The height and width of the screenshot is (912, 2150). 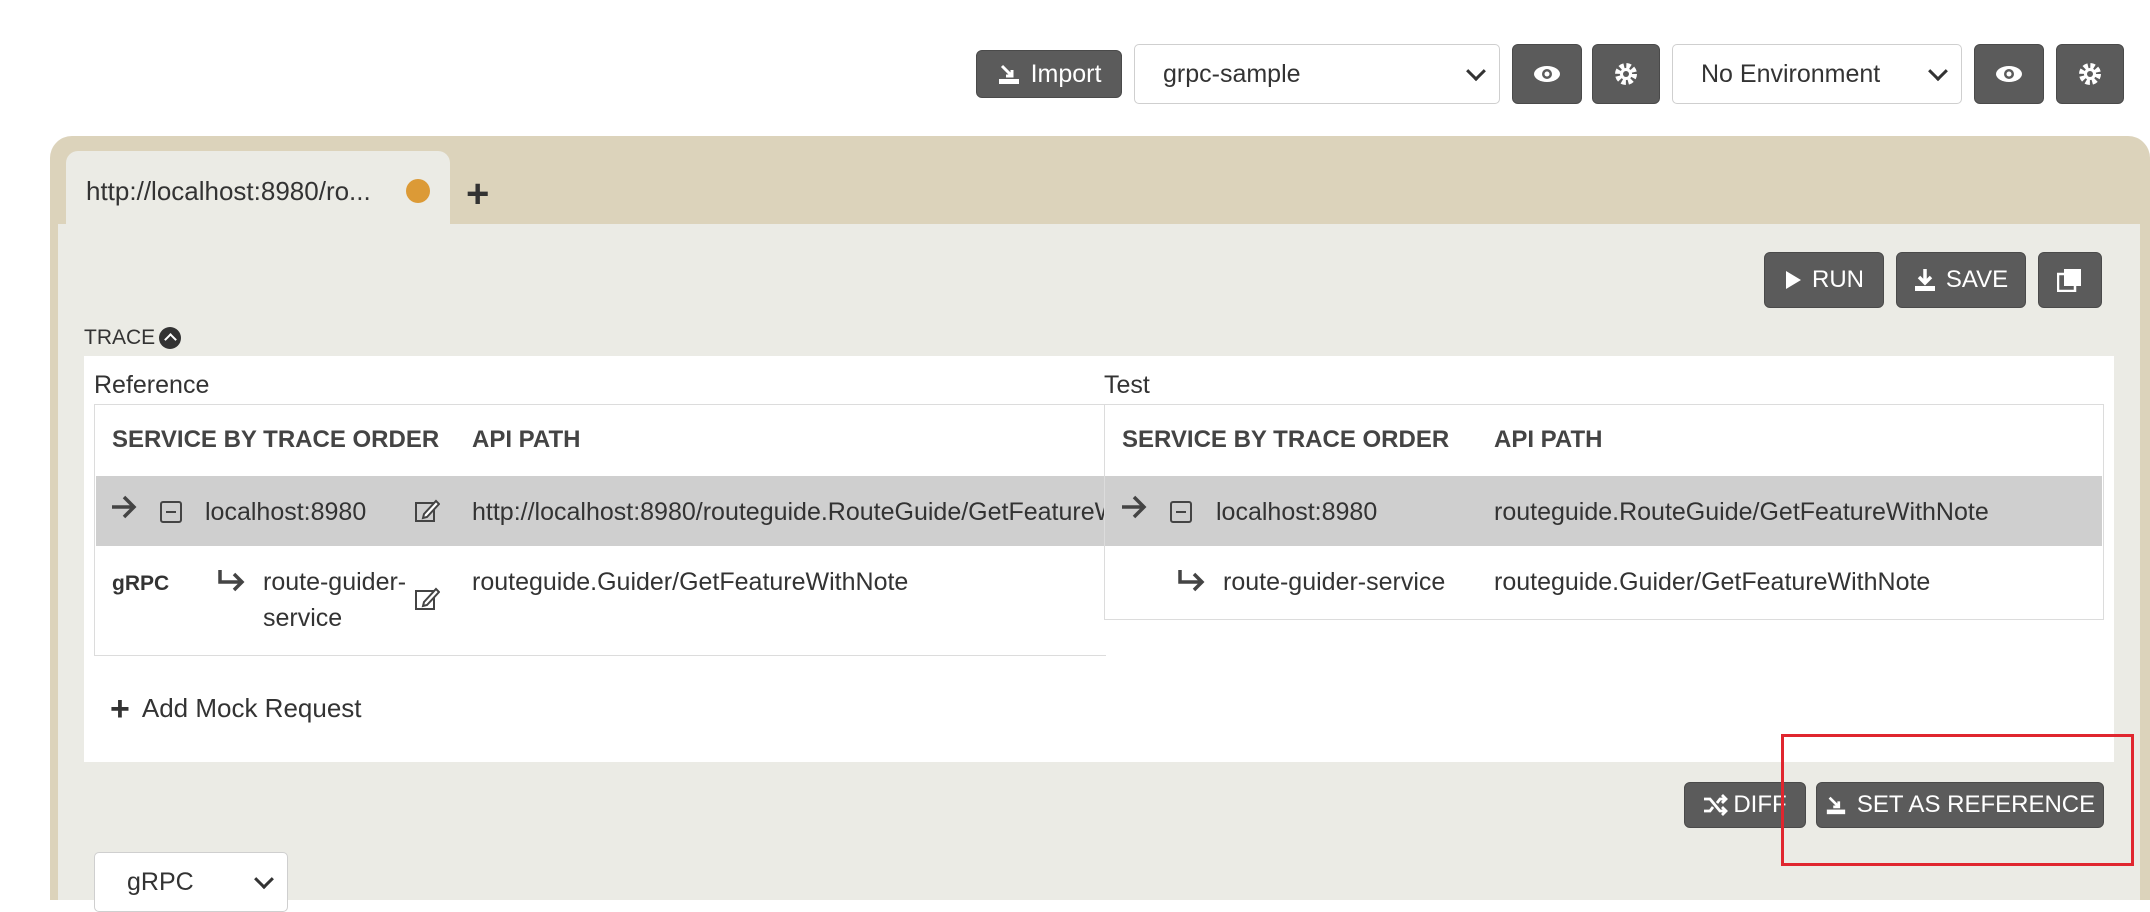 I want to click on import-label: Import, so click(x=1066, y=73).